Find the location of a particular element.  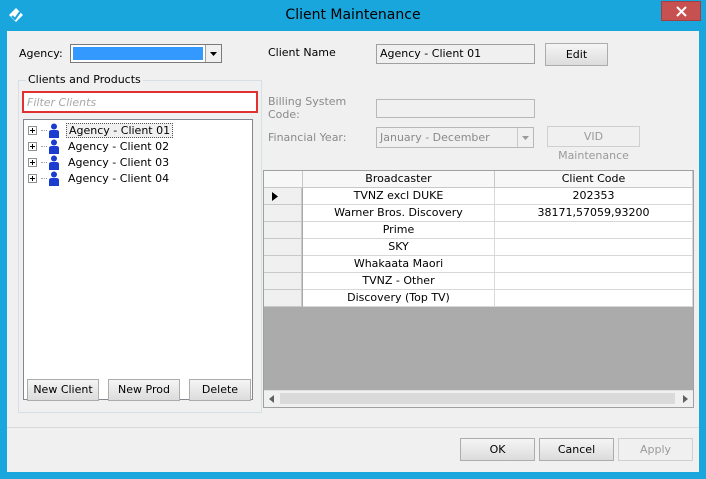

broadcaster-cell: Discovery (Top TV) is located at coordinates (399, 298).